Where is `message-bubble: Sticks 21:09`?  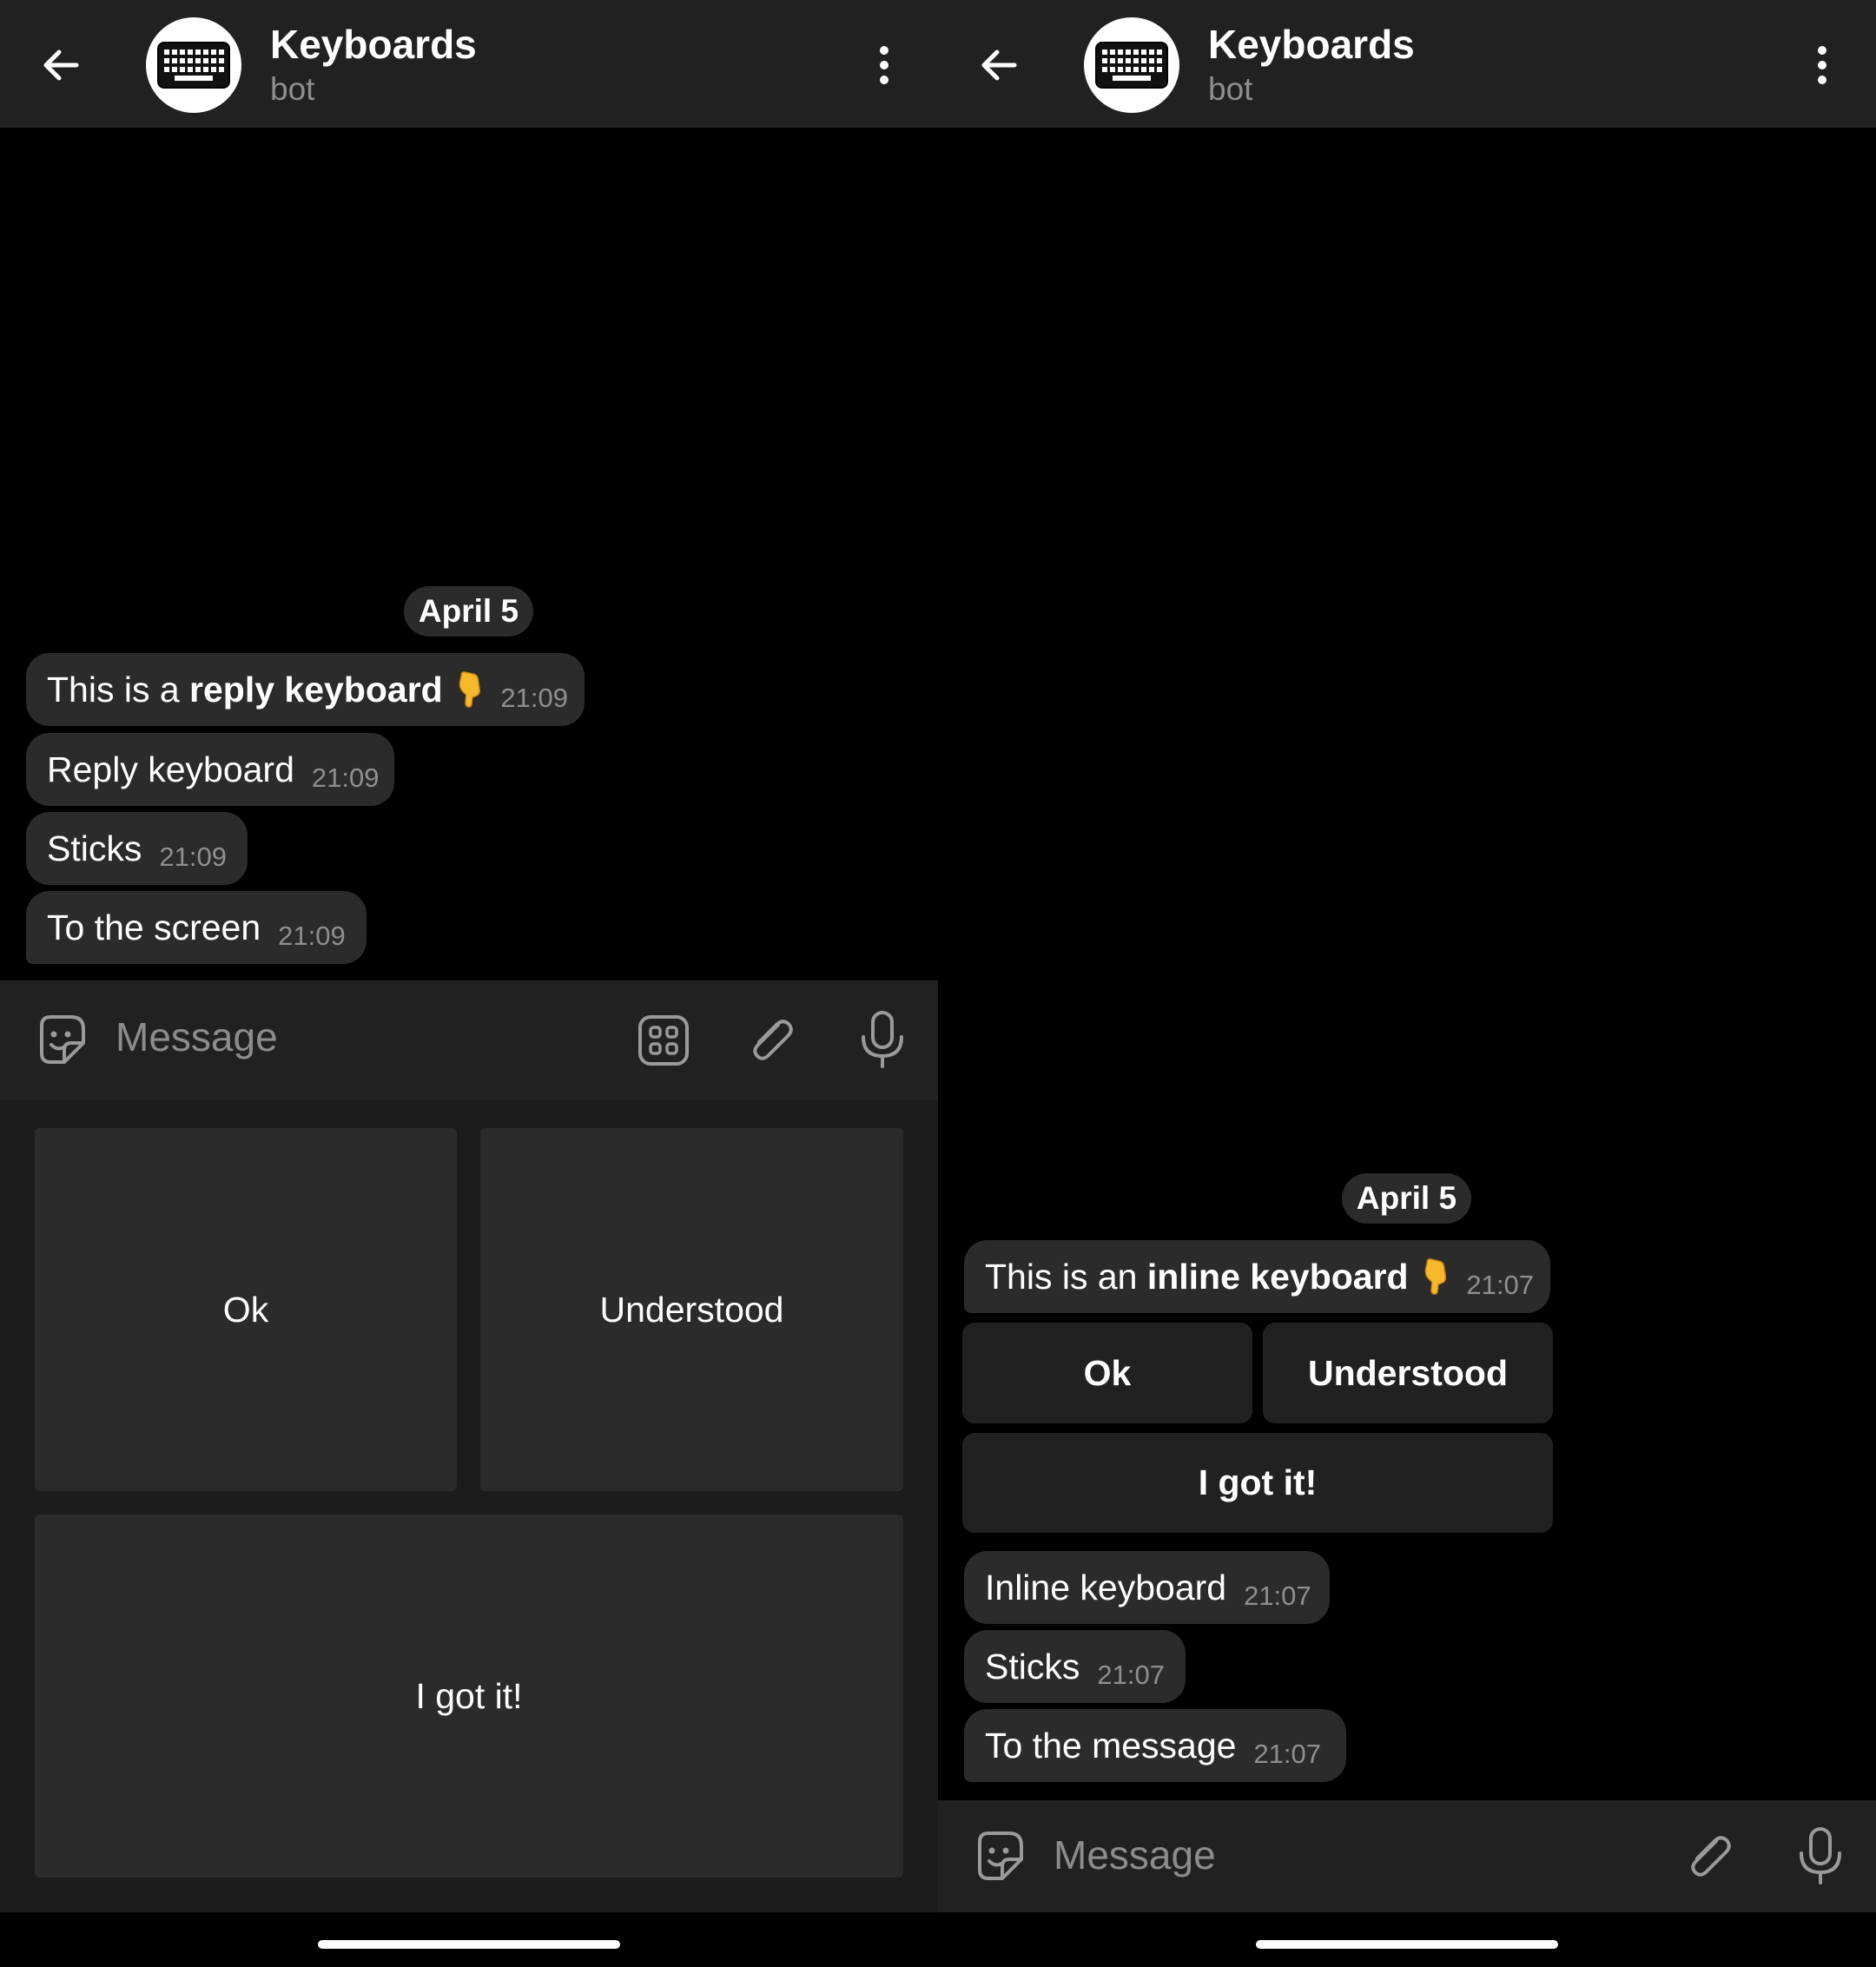
message-bubble: Sticks 21:09 is located at coordinates (137, 848).